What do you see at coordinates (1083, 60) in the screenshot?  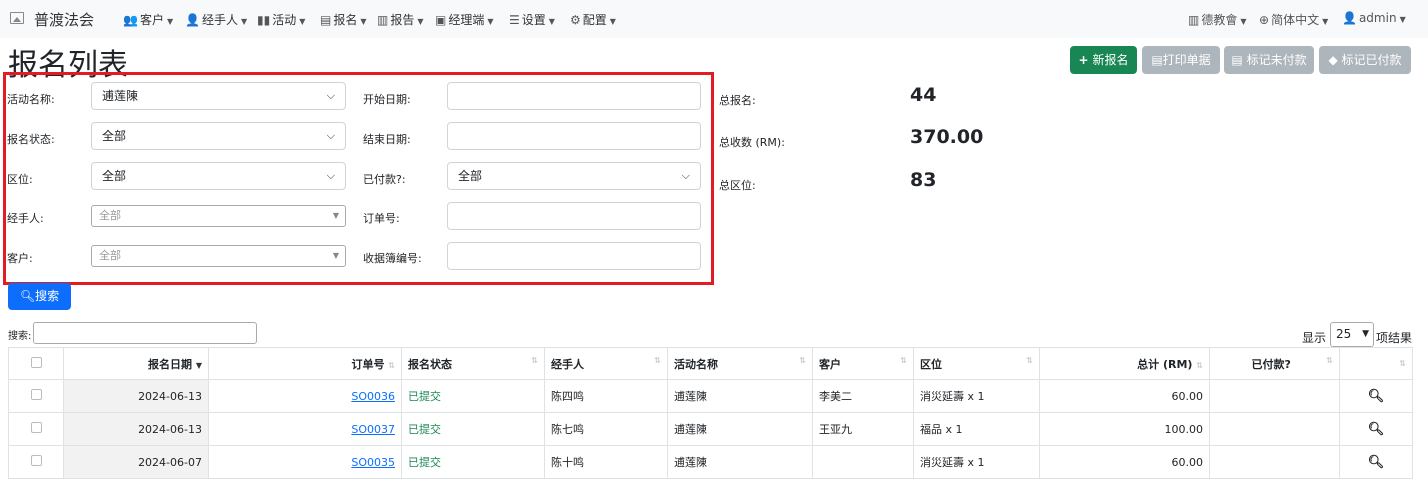 I see `plus-icon: +` at bounding box center [1083, 60].